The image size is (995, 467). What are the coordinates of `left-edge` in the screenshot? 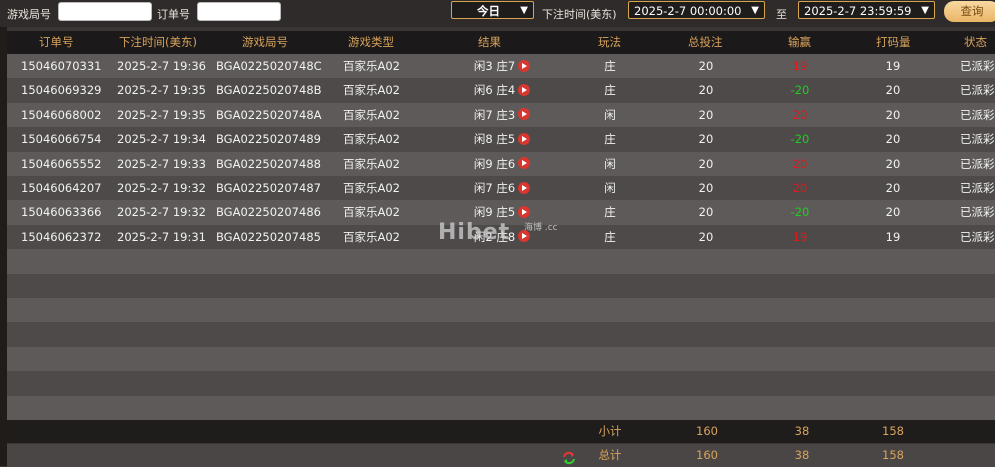 It's located at (3, 246).